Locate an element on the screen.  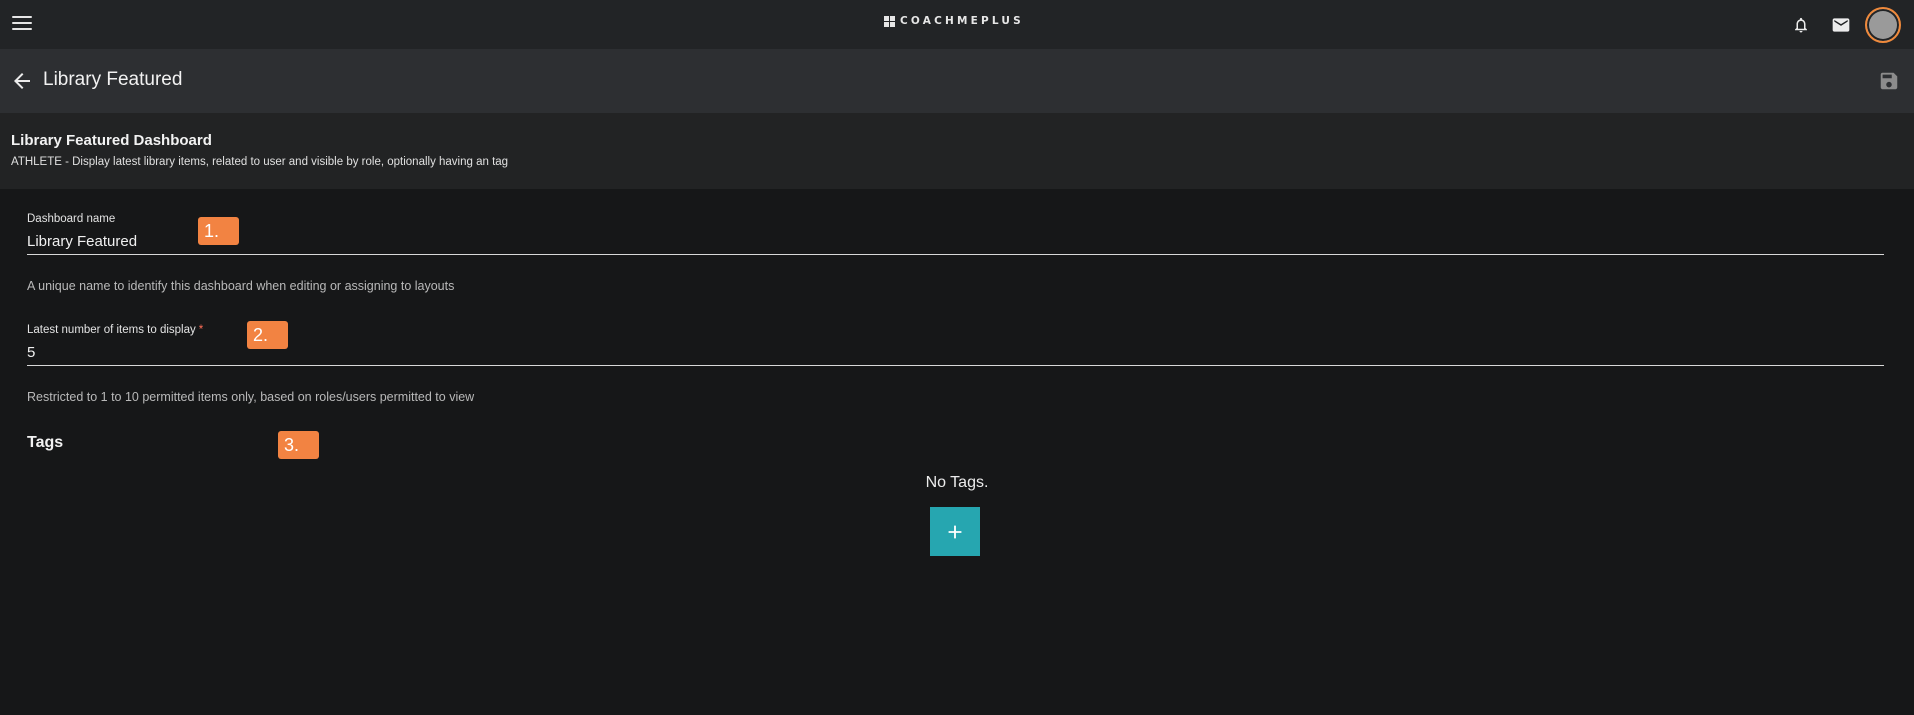
top-app-bar: COACHMEPLUS is located at coordinates (957, 24).